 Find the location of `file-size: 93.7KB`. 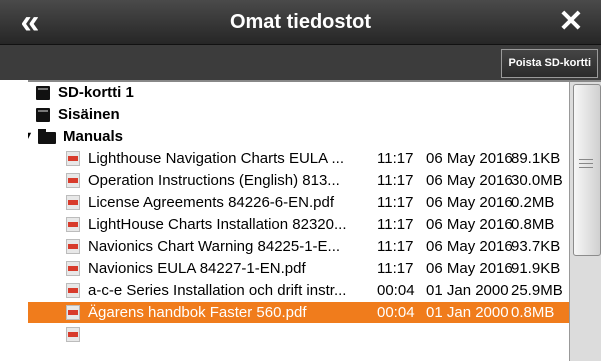

file-size: 93.7KB is located at coordinates (536, 246).